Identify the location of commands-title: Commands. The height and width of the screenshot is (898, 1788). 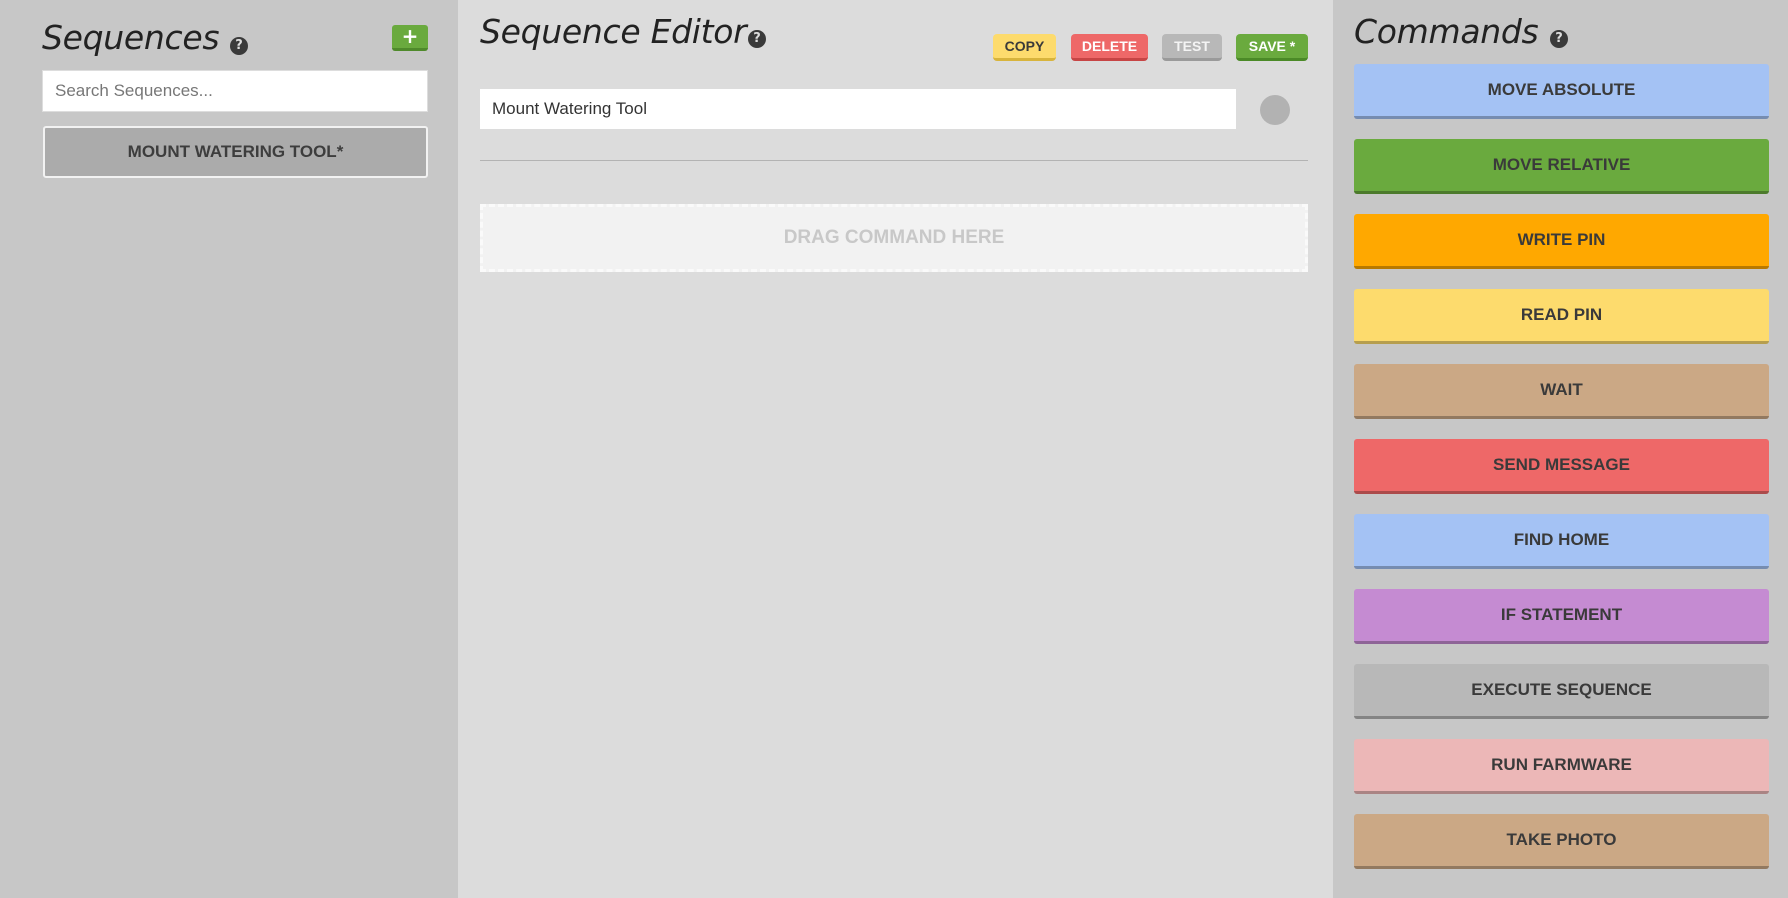
(1446, 31).